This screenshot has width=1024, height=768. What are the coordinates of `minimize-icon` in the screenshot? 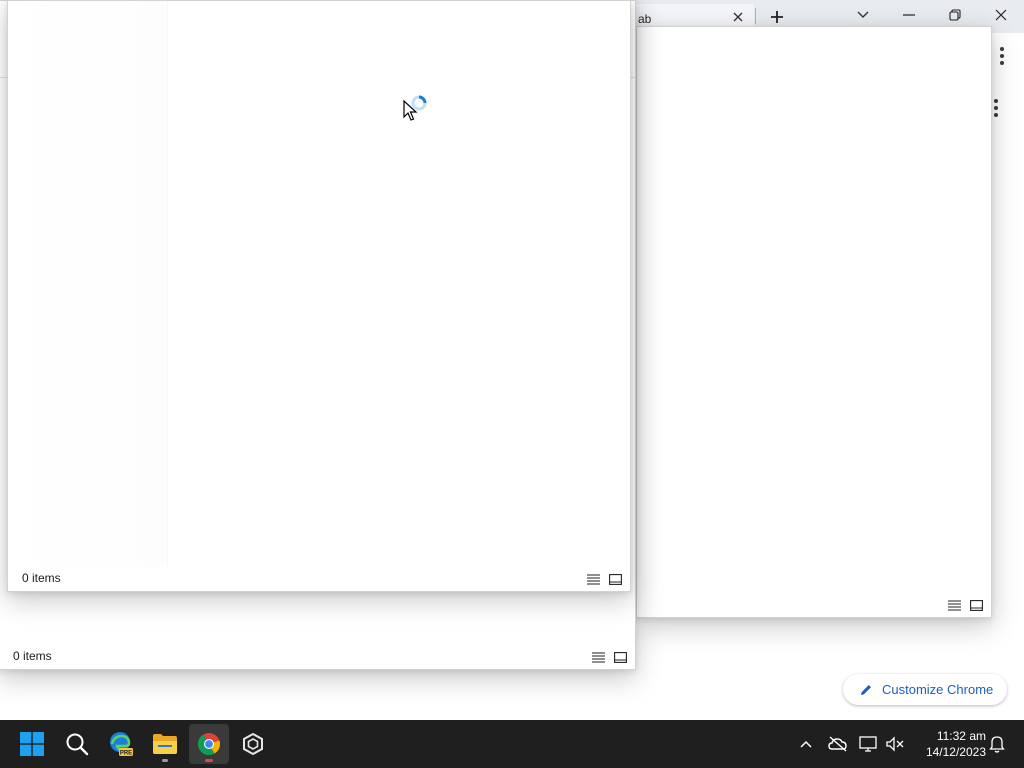 It's located at (909, 15).